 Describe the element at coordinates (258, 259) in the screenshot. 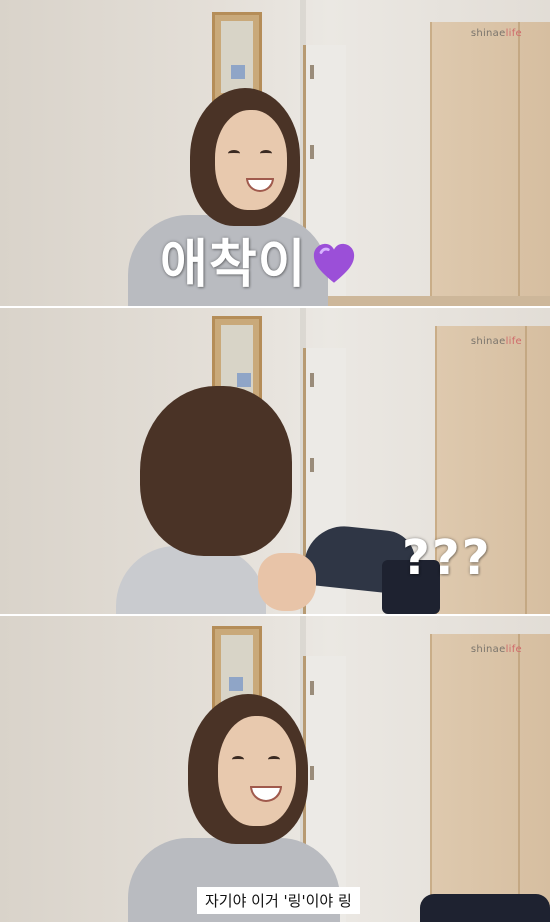

I see `caption-overlay: 애착이` at that location.